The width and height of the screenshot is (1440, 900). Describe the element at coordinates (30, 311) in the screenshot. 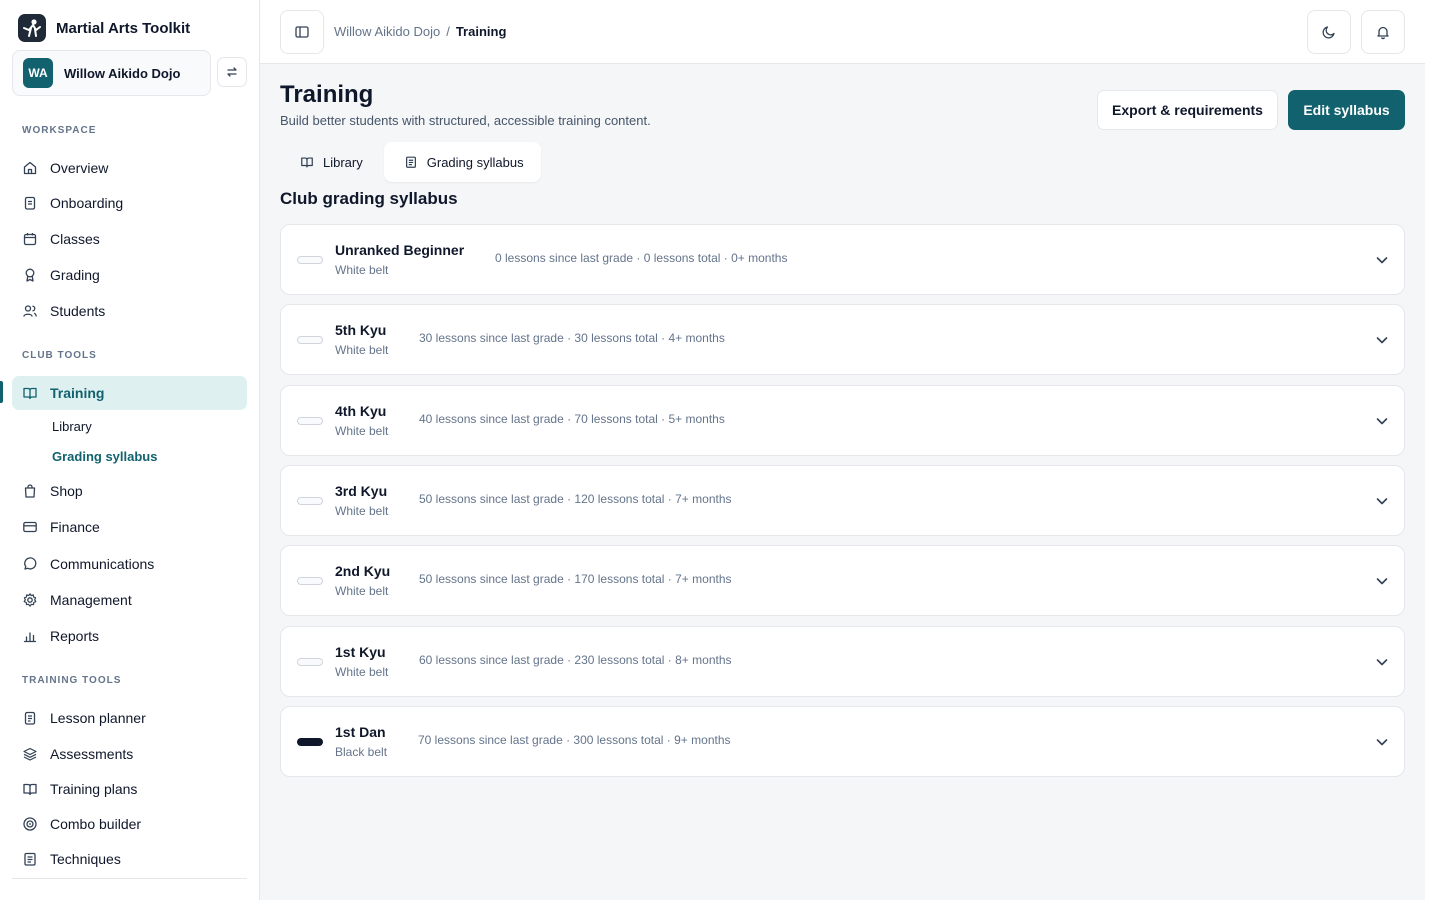

I see `users-icon` at that location.